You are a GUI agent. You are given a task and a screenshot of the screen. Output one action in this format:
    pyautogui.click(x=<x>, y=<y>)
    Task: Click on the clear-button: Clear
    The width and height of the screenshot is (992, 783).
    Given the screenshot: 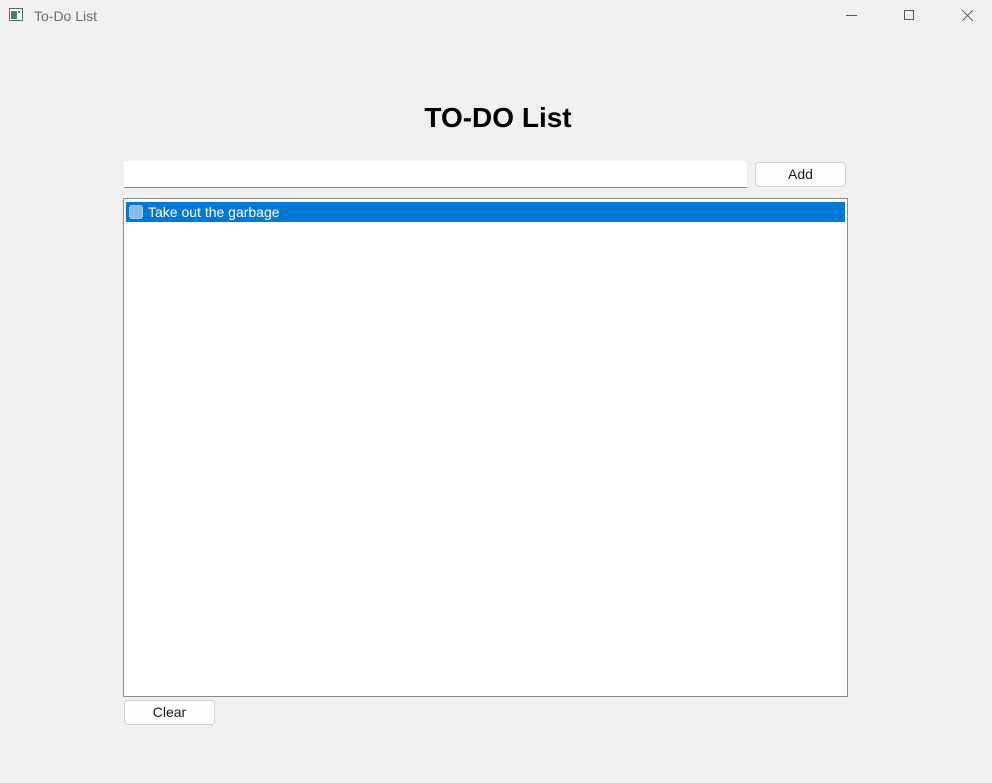 What is the action you would take?
    pyautogui.click(x=169, y=712)
    